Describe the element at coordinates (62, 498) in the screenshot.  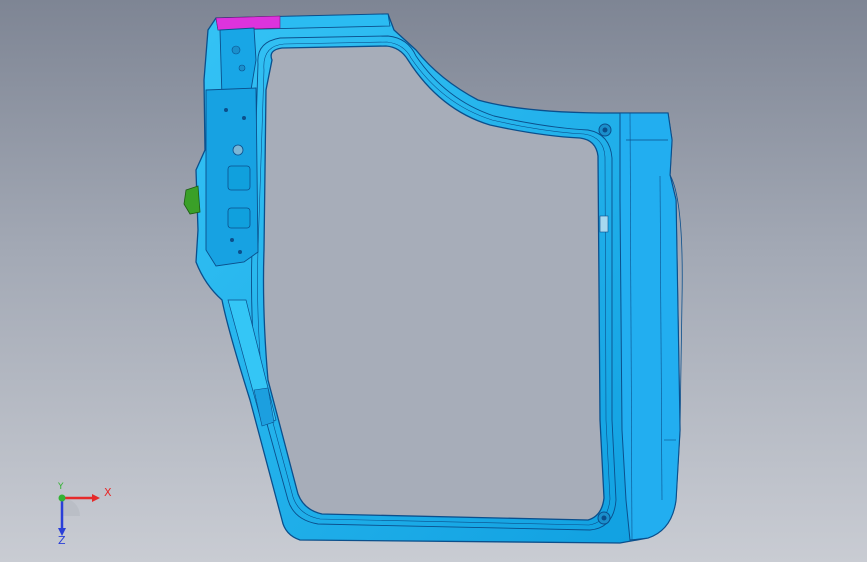
I see `y-axis-dot` at that location.